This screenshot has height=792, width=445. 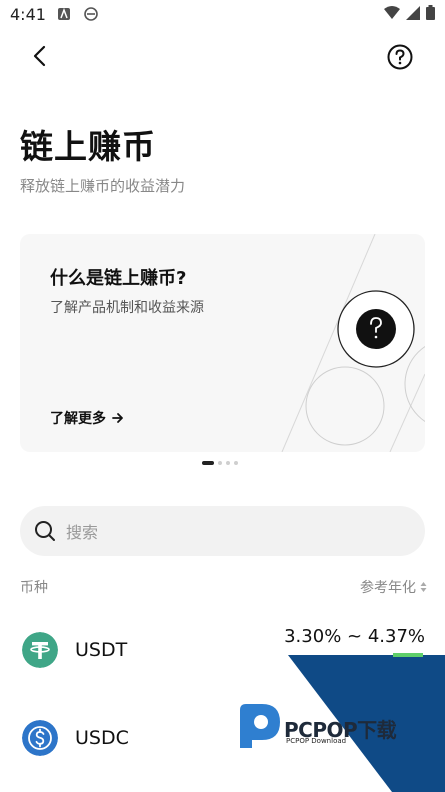 What do you see at coordinates (222, 15) in the screenshot?
I see `status-bar: 4:41` at bounding box center [222, 15].